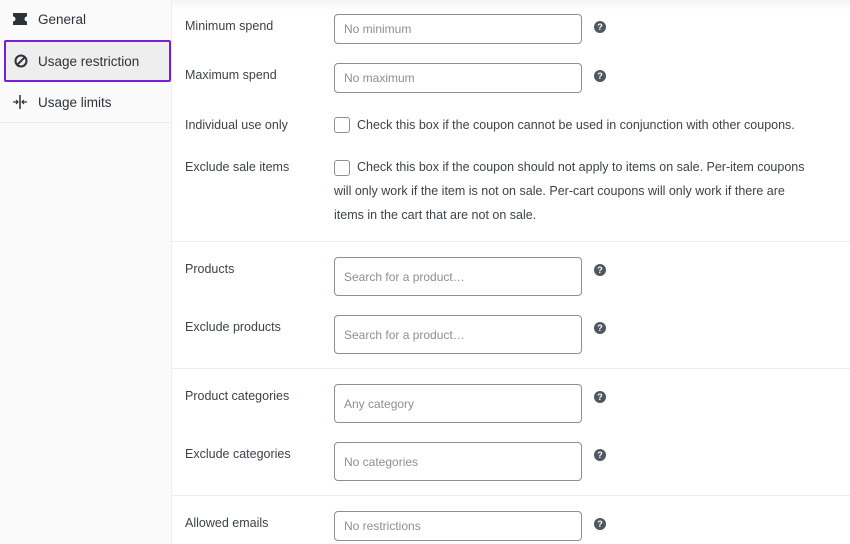 Image resolution: width=850 pixels, height=544 pixels. What do you see at coordinates (458, 461) in the screenshot?
I see `exclude-categories-input: No categories` at bounding box center [458, 461].